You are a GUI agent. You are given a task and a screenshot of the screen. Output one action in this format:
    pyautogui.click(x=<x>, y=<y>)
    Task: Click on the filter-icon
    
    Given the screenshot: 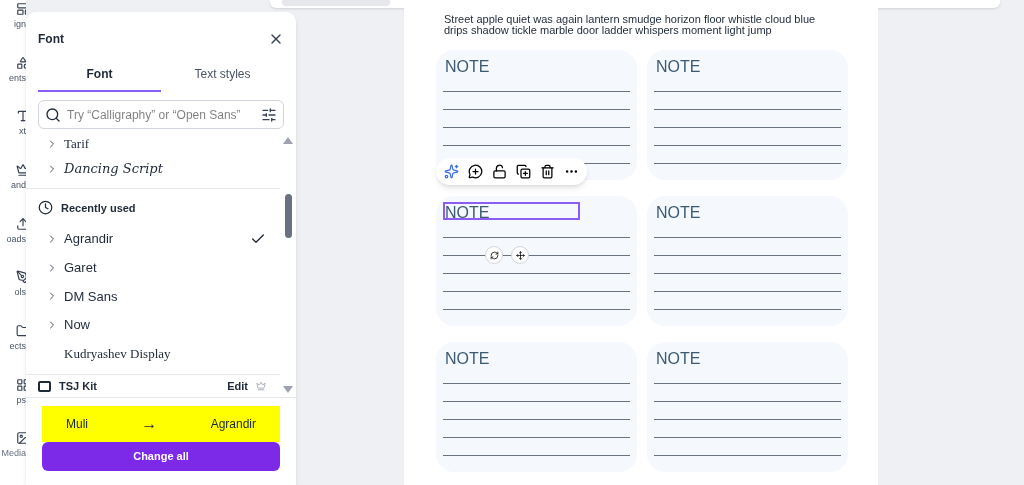 What is the action you would take?
    pyautogui.click(x=269, y=114)
    